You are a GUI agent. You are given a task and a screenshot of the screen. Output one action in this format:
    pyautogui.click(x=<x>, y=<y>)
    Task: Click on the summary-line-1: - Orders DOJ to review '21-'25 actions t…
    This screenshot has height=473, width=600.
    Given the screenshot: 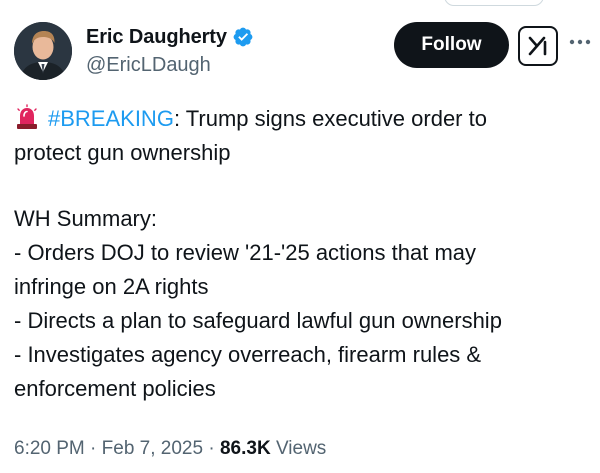 What is the action you would take?
    pyautogui.click(x=245, y=252)
    